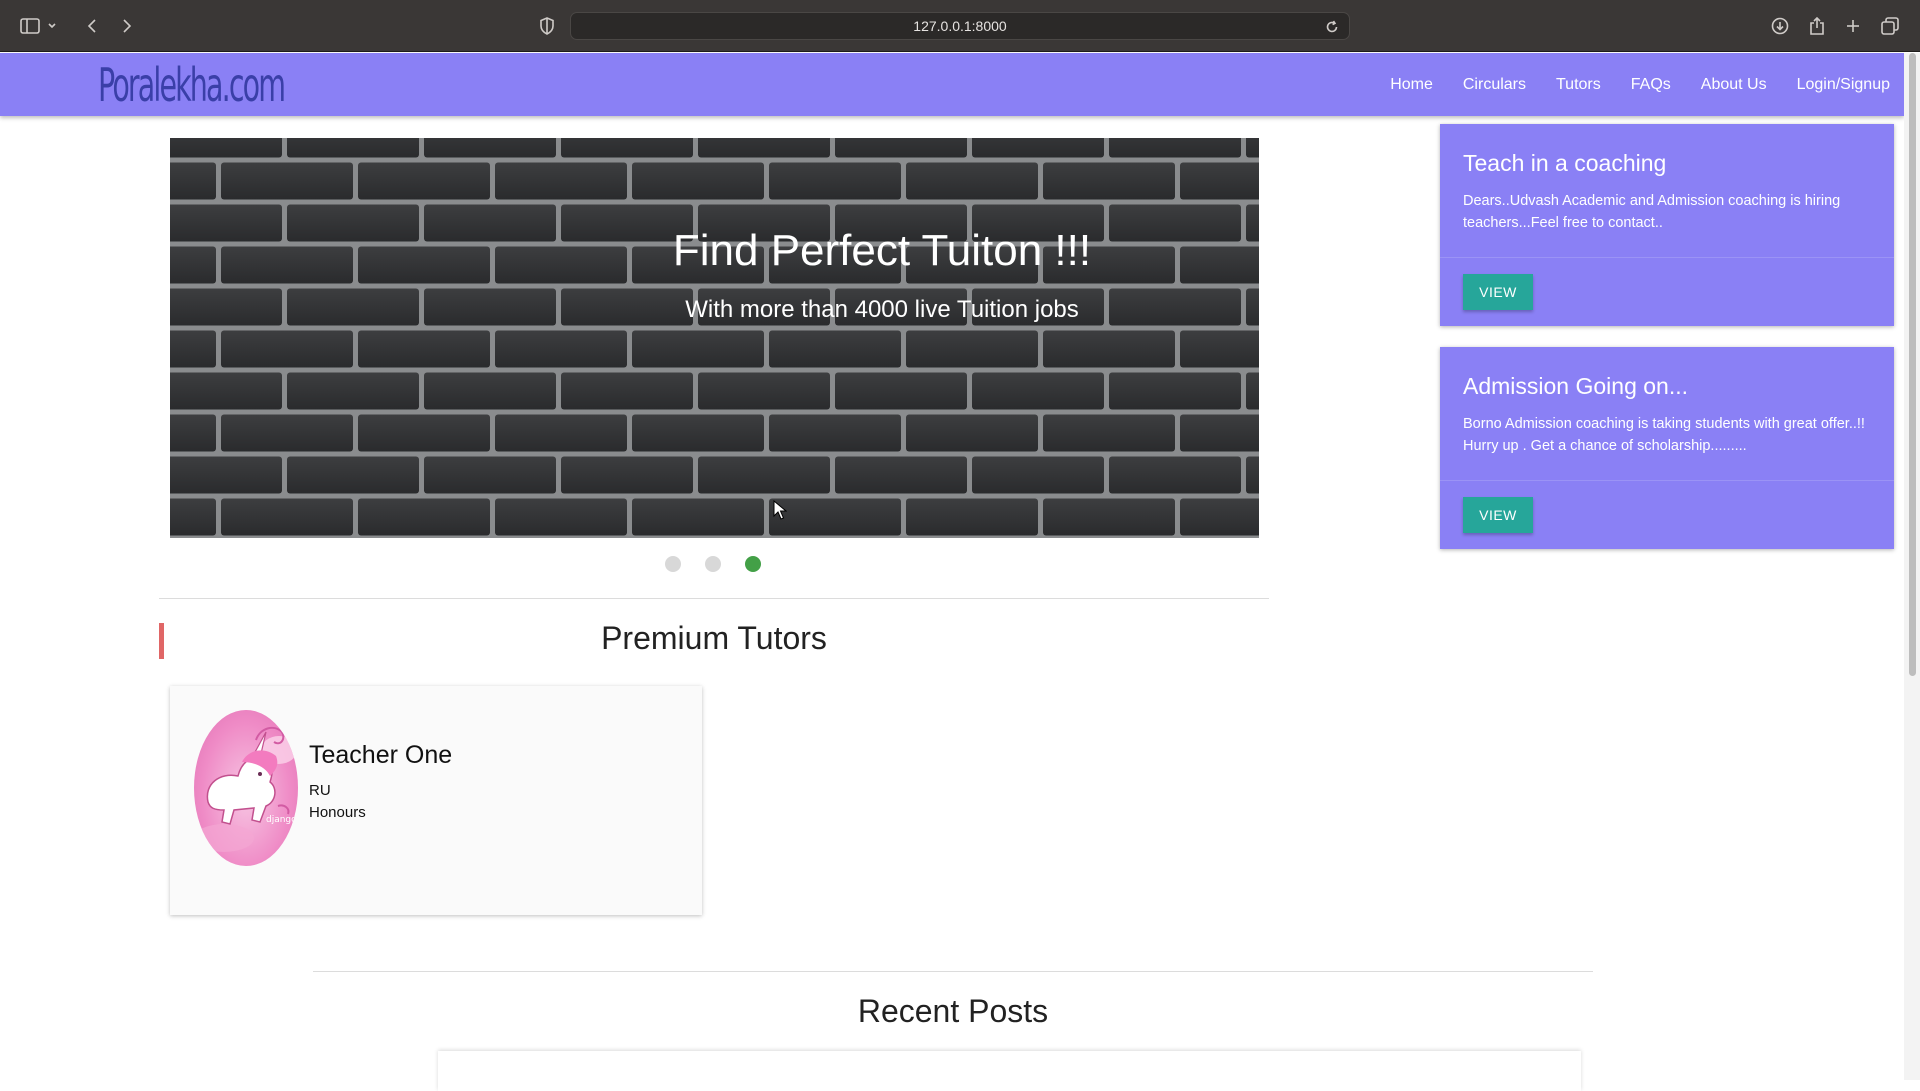 Image resolution: width=1920 pixels, height=1091 pixels. Describe the element at coordinates (1411, 85) in the screenshot. I see `nav-home: Home` at that location.